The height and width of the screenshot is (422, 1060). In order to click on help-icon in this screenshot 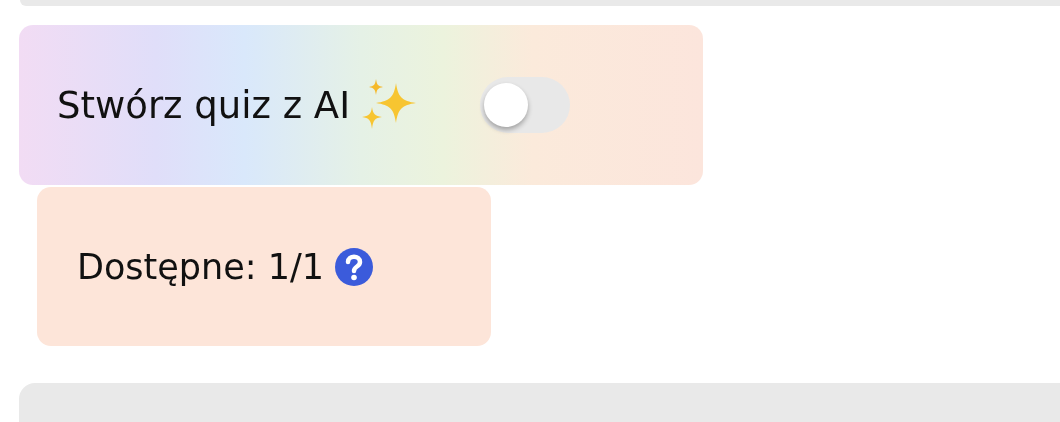, I will do `click(354, 266)`.